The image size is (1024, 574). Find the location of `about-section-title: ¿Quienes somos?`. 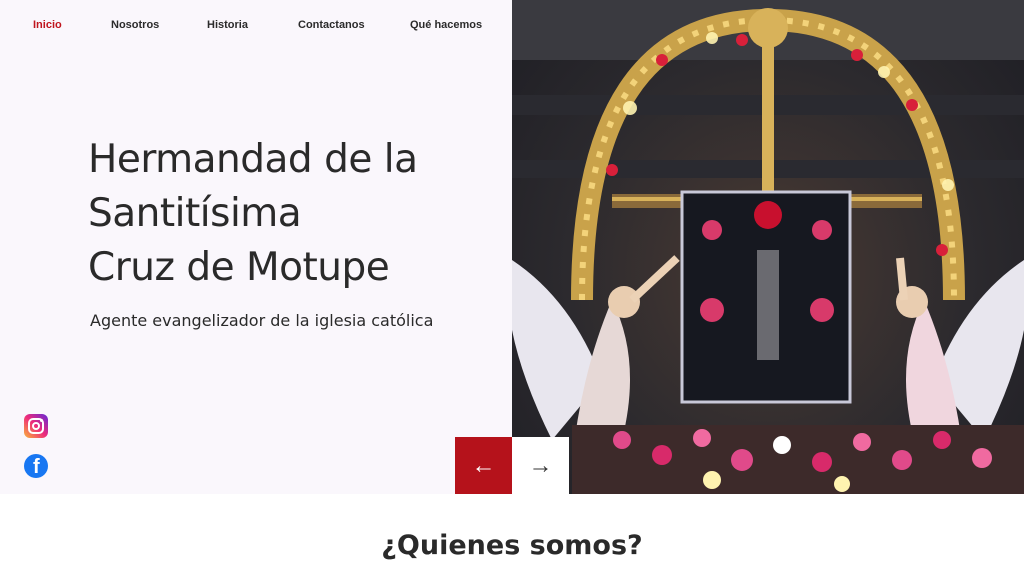

about-section-title: ¿Quienes somos? is located at coordinates (512, 545).